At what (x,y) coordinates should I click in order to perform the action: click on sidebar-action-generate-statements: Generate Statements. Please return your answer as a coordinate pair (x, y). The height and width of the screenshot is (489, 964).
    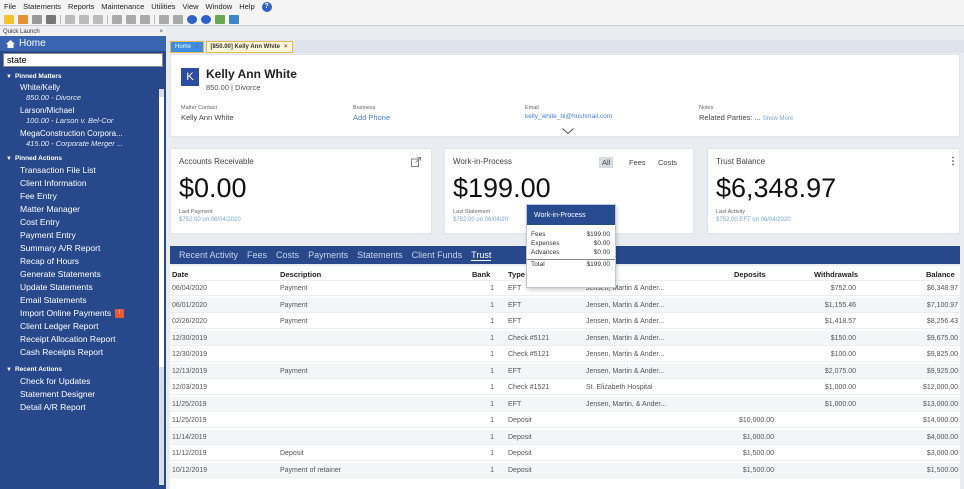
    Looking at the image, I should click on (83, 274).